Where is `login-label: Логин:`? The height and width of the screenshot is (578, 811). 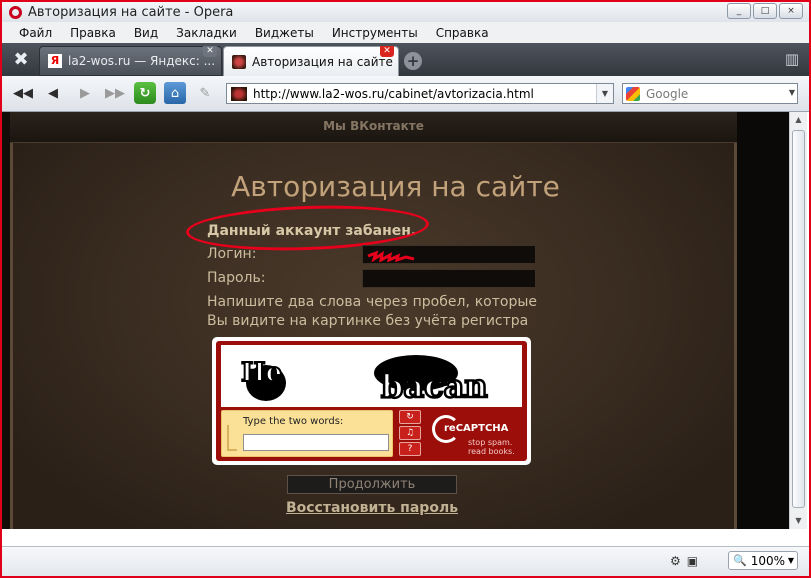 login-label: Логин: is located at coordinates (232, 254).